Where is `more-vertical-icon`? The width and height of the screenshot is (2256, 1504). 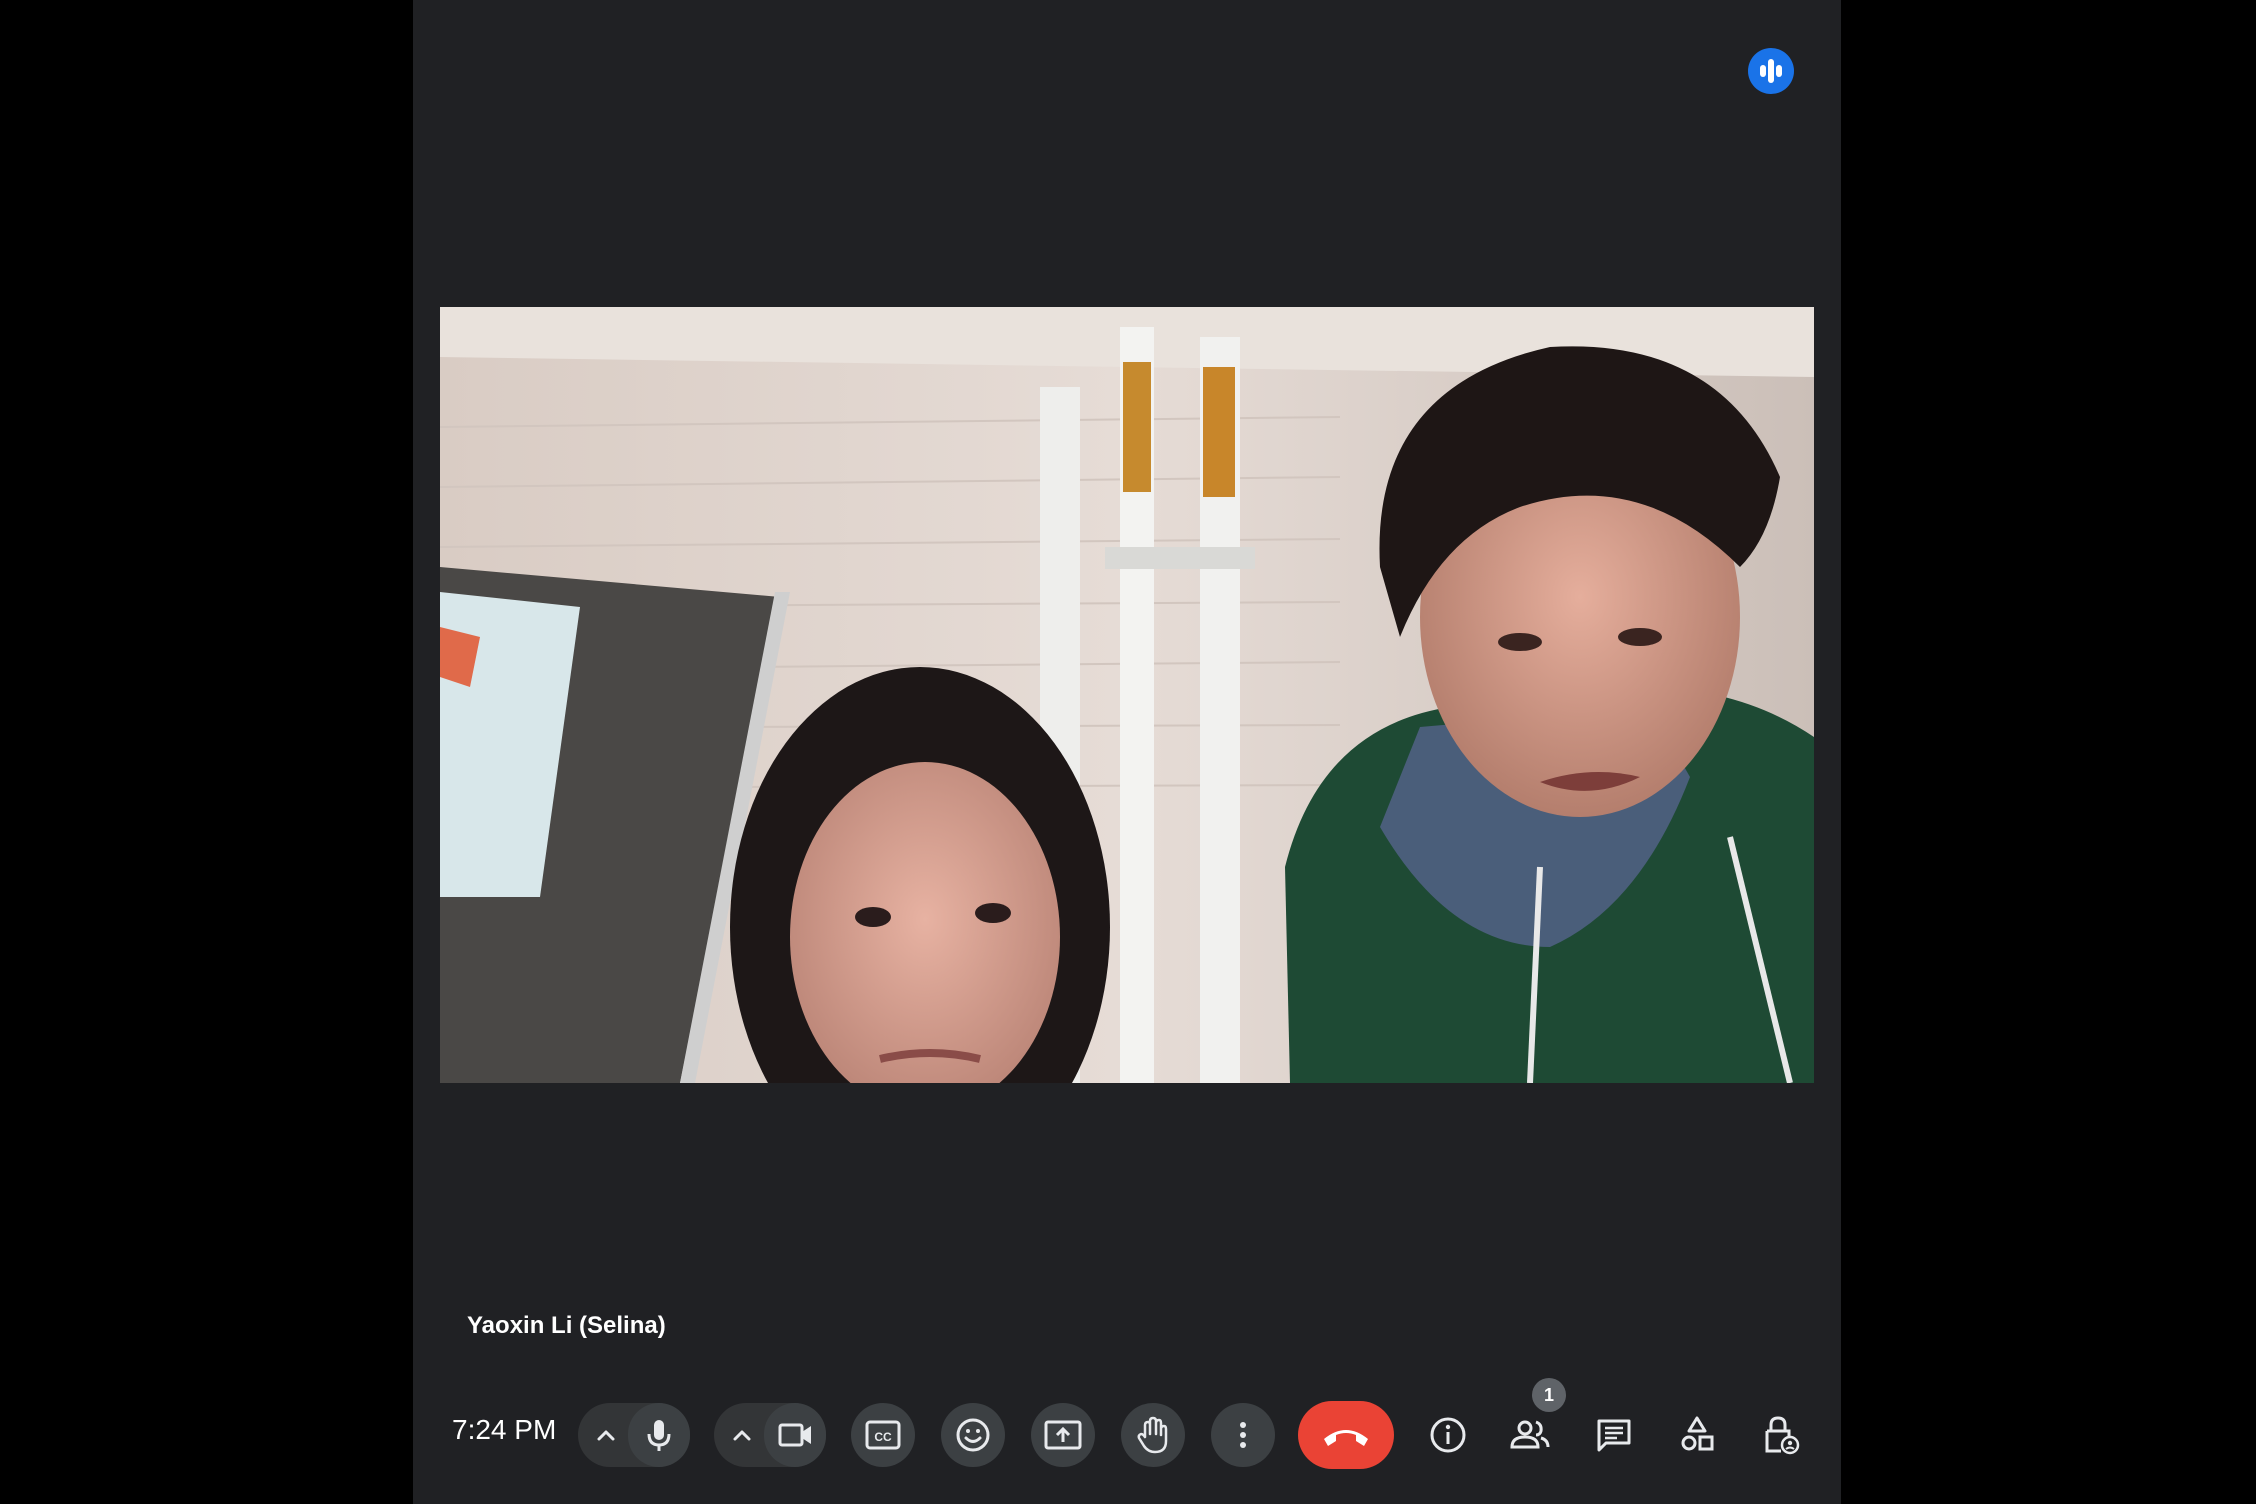
more-vertical-icon is located at coordinates (1243, 1435).